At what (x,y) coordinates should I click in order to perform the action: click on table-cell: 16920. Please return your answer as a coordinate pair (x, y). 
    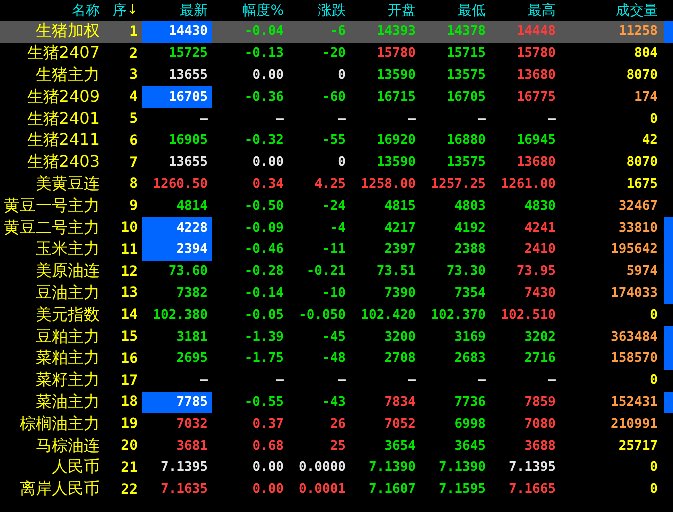
    Looking at the image, I should click on (396, 140).